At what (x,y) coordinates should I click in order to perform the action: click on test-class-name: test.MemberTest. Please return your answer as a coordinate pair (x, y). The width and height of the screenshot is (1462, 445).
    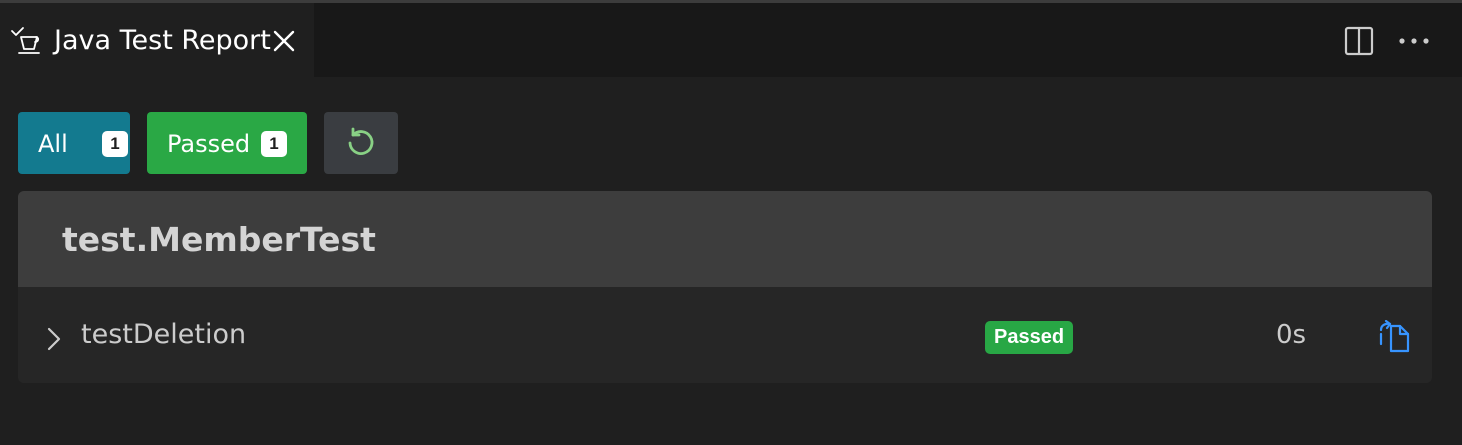
    Looking at the image, I should click on (219, 239).